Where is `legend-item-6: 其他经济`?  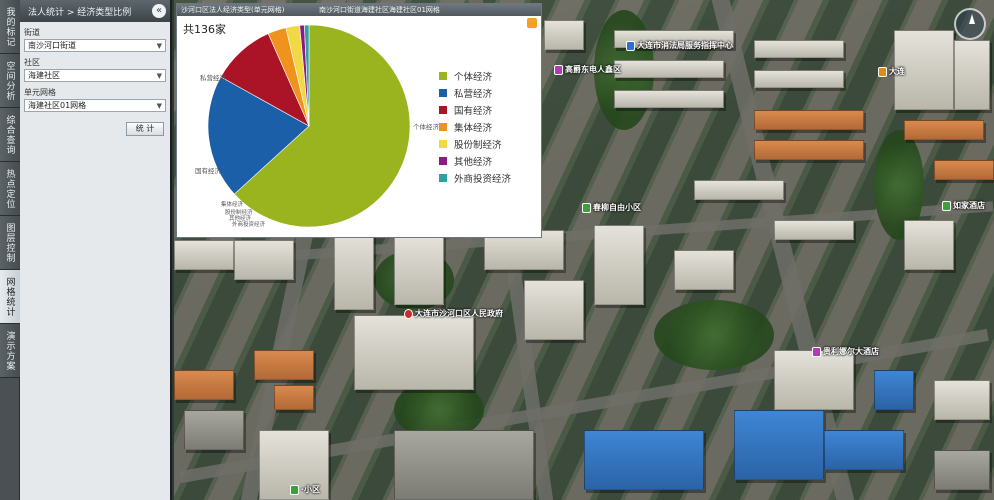 legend-item-6: 其他经济 is located at coordinates (475, 160).